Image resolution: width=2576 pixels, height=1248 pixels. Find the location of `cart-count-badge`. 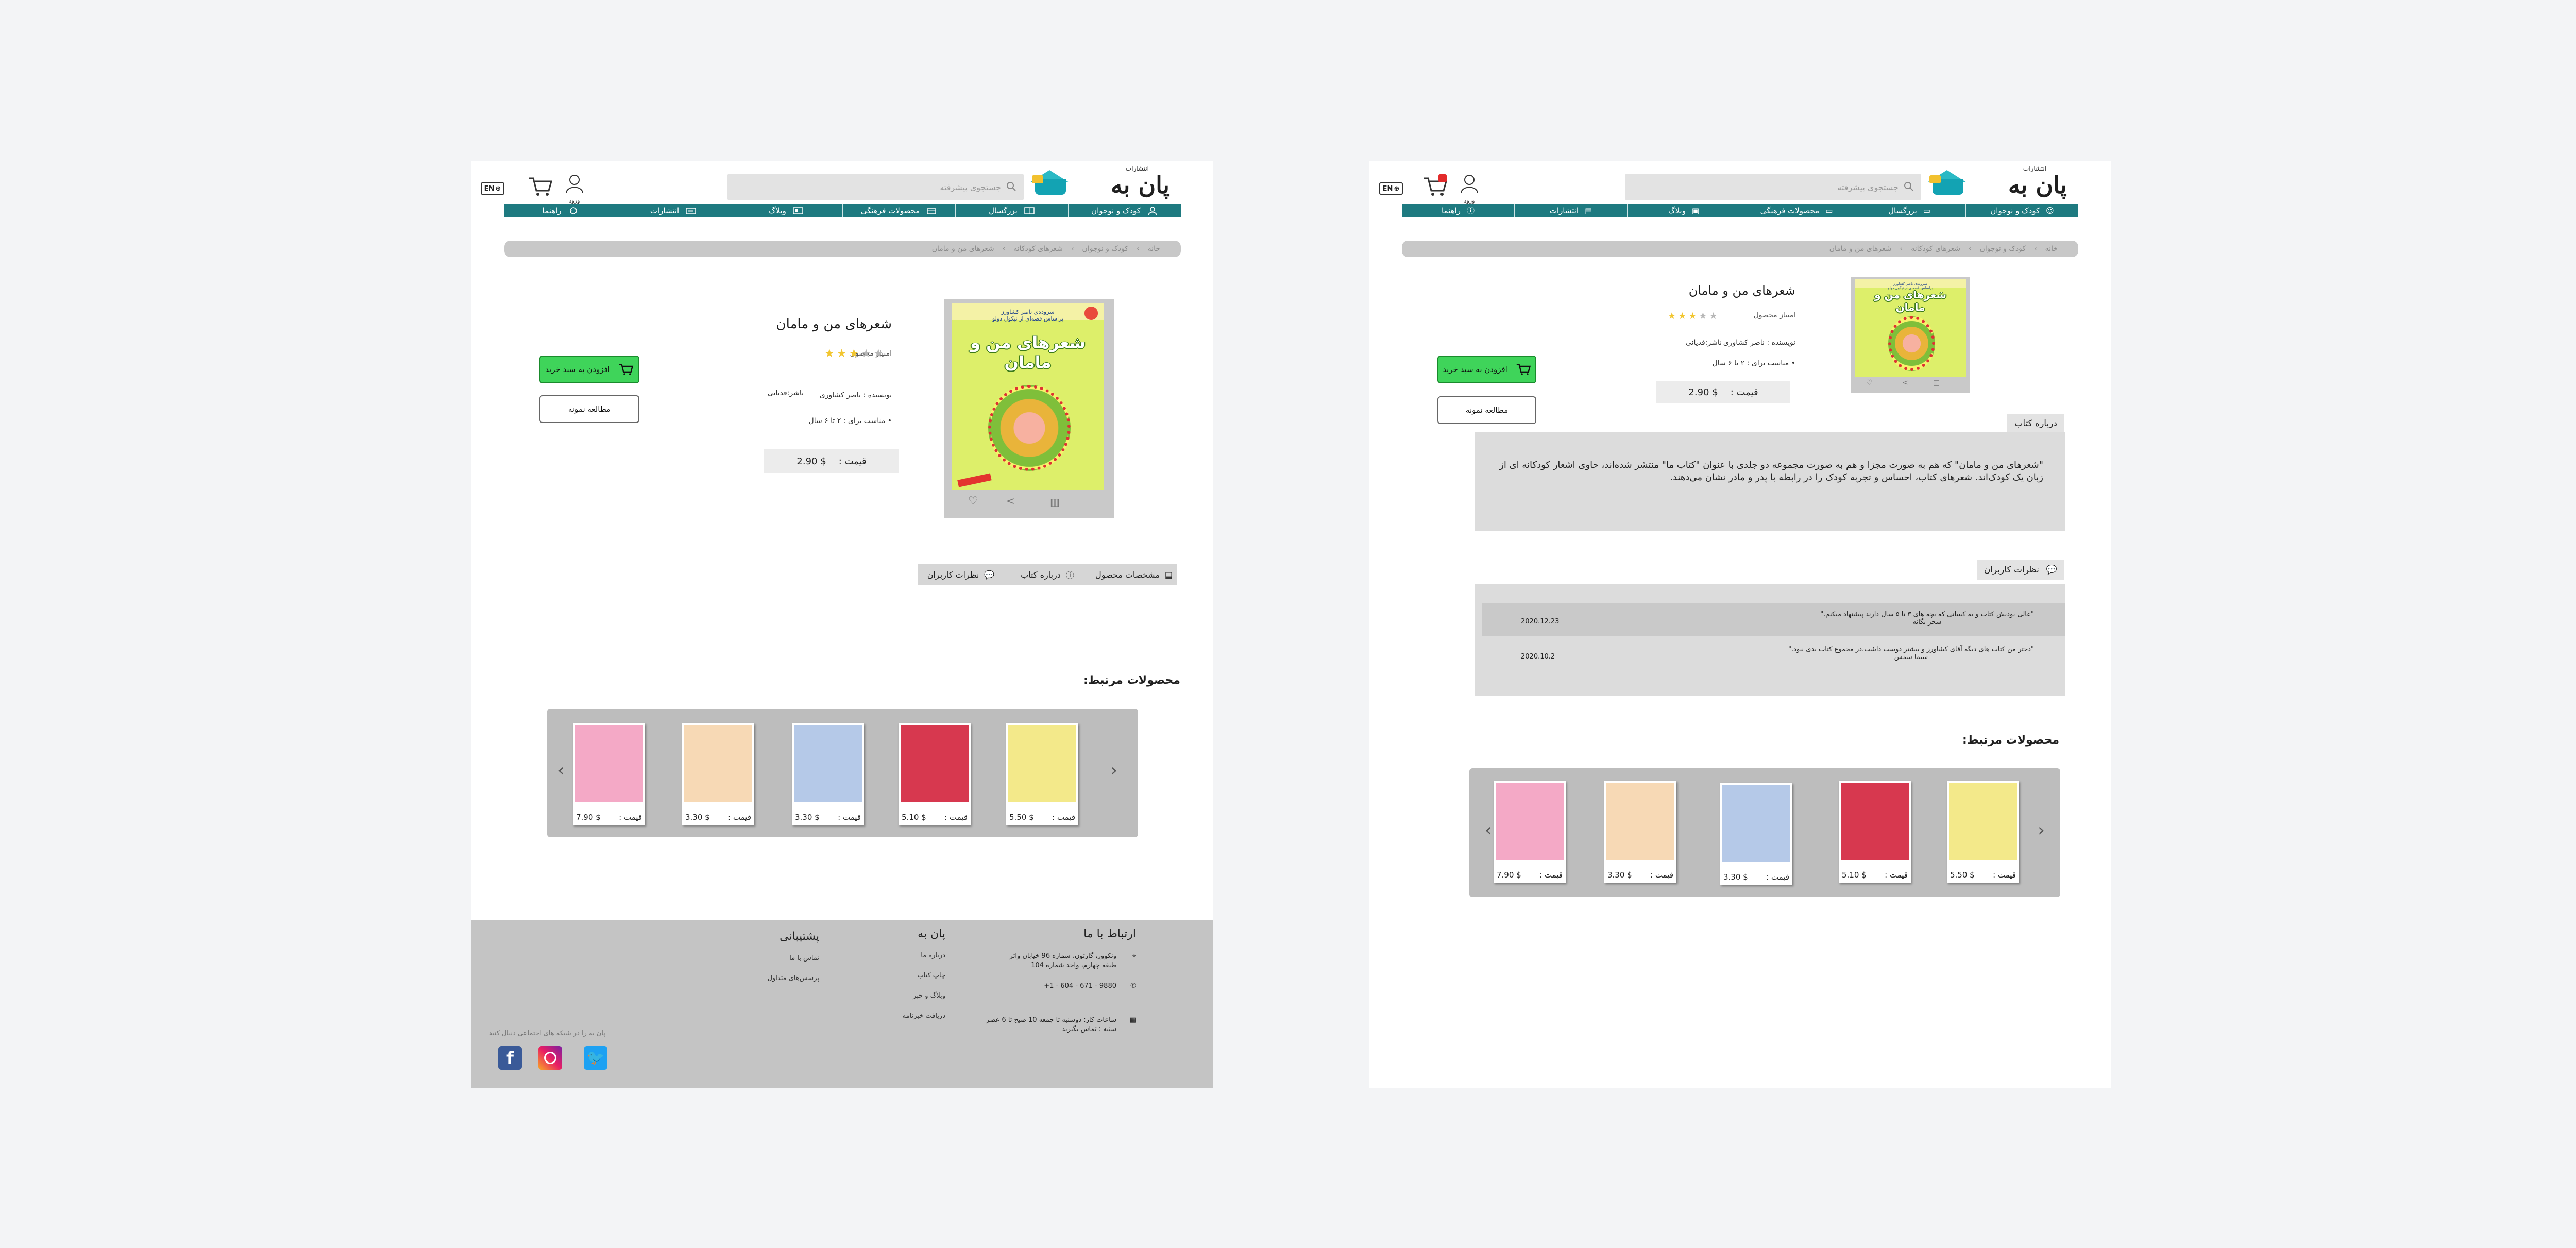

cart-count-badge is located at coordinates (1442, 178).